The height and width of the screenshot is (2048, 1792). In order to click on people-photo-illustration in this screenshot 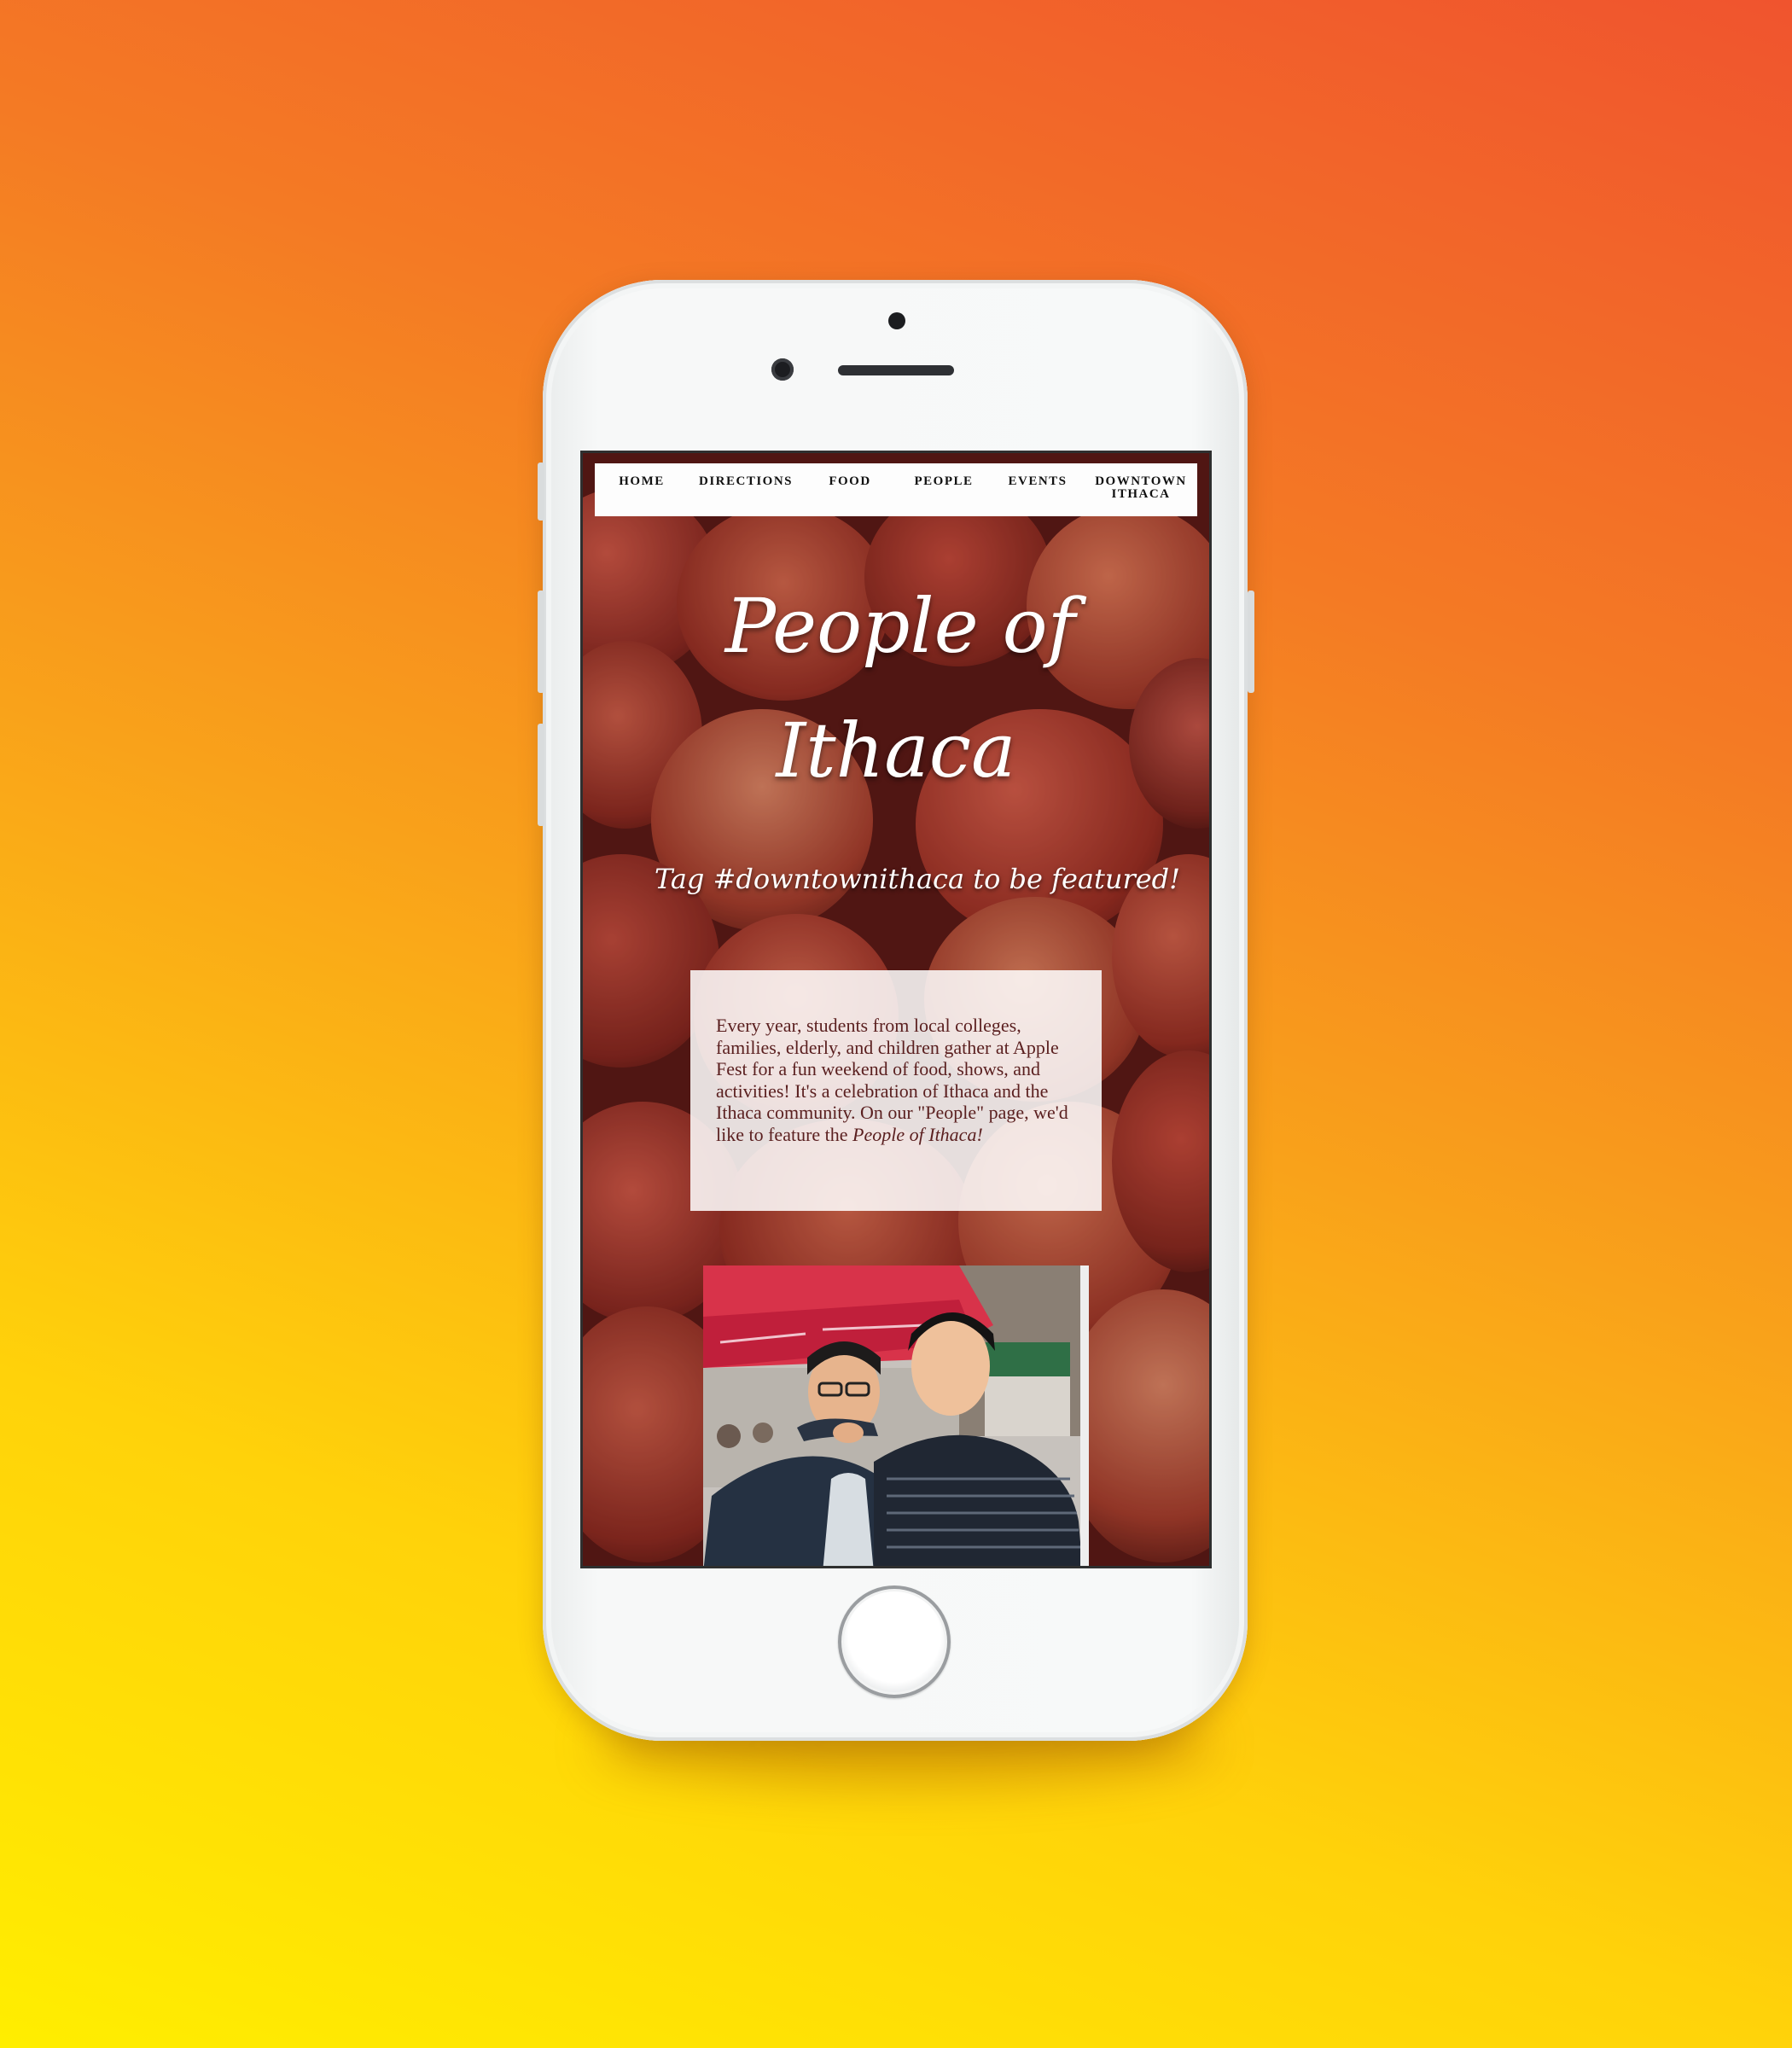, I will do `click(896, 1415)`.